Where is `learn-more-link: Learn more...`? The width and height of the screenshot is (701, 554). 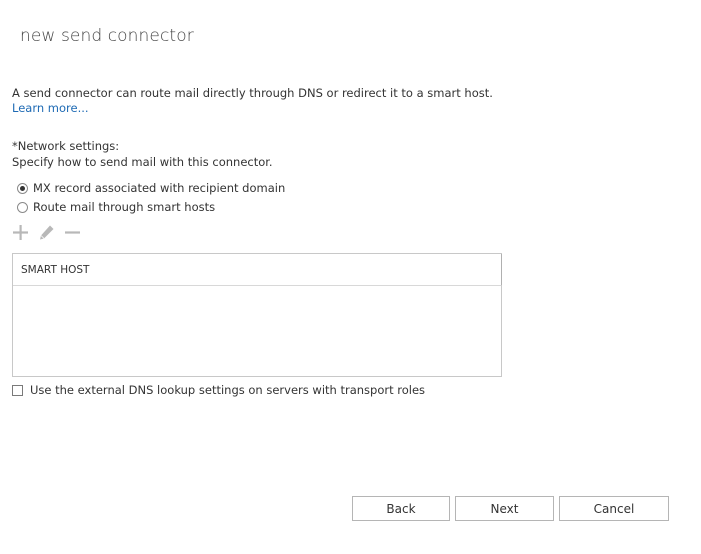 learn-more-link: Learn more... is located at coordinates (50, 108).